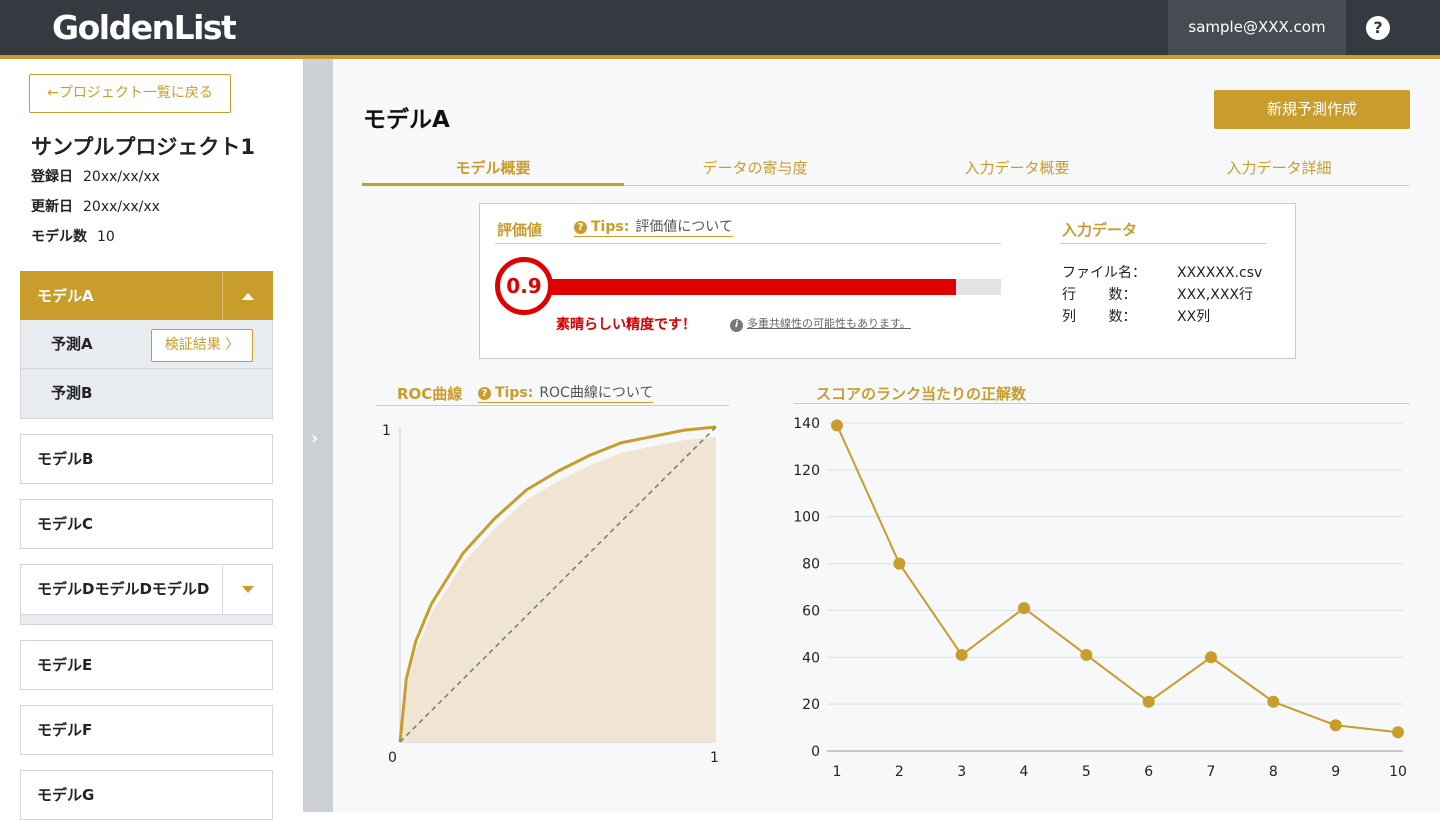 This screenshot has height=820, width=1440. Describe the element at coordinates (202, 345) in the screenshot. I see `verify-result-button: 検証結果 〉` at that location.